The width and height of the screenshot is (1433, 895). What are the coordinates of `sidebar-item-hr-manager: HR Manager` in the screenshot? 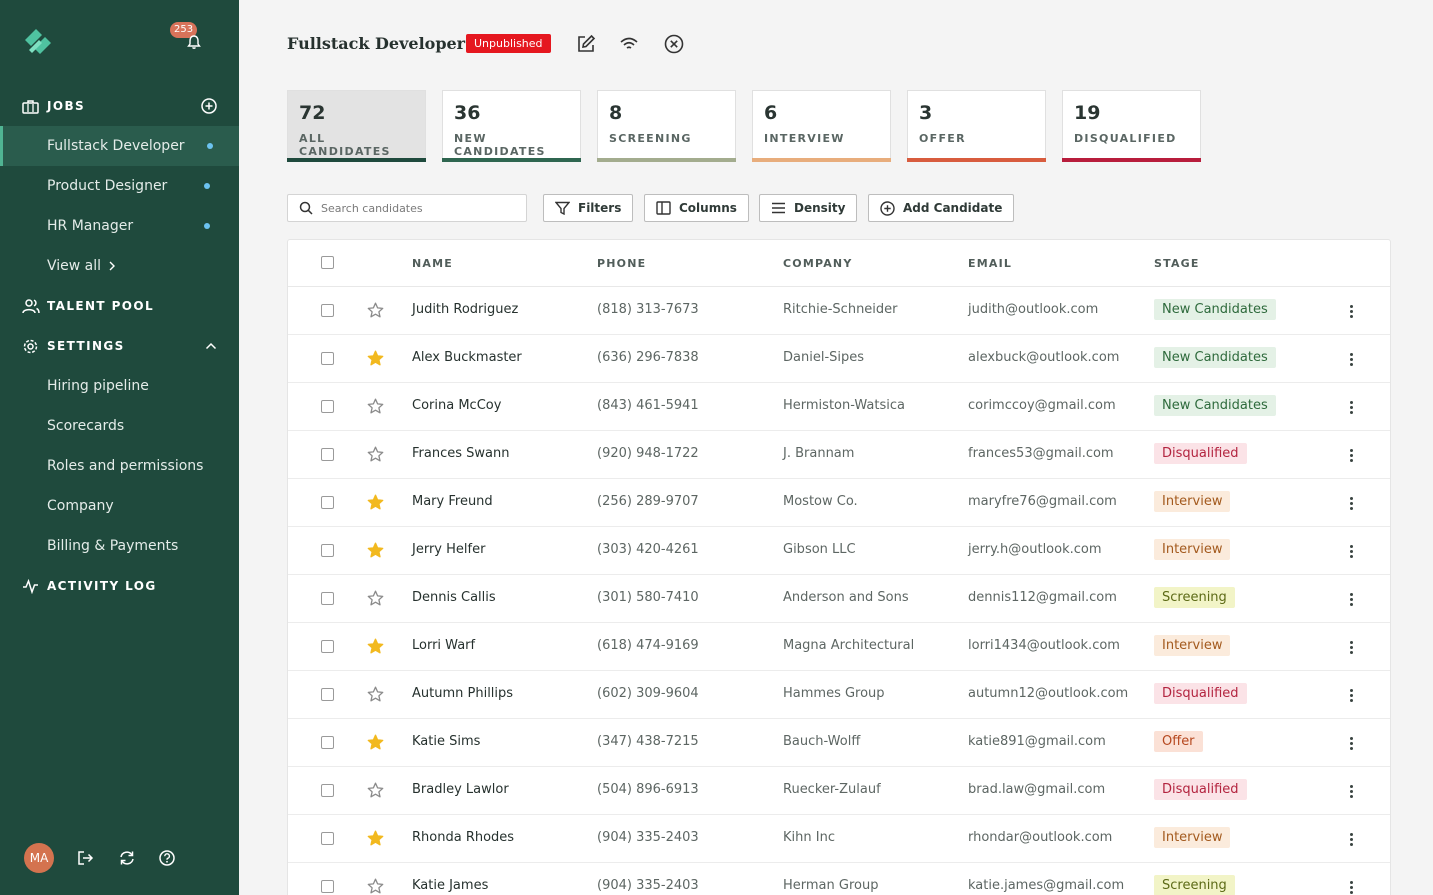 It's located at (119, 226).